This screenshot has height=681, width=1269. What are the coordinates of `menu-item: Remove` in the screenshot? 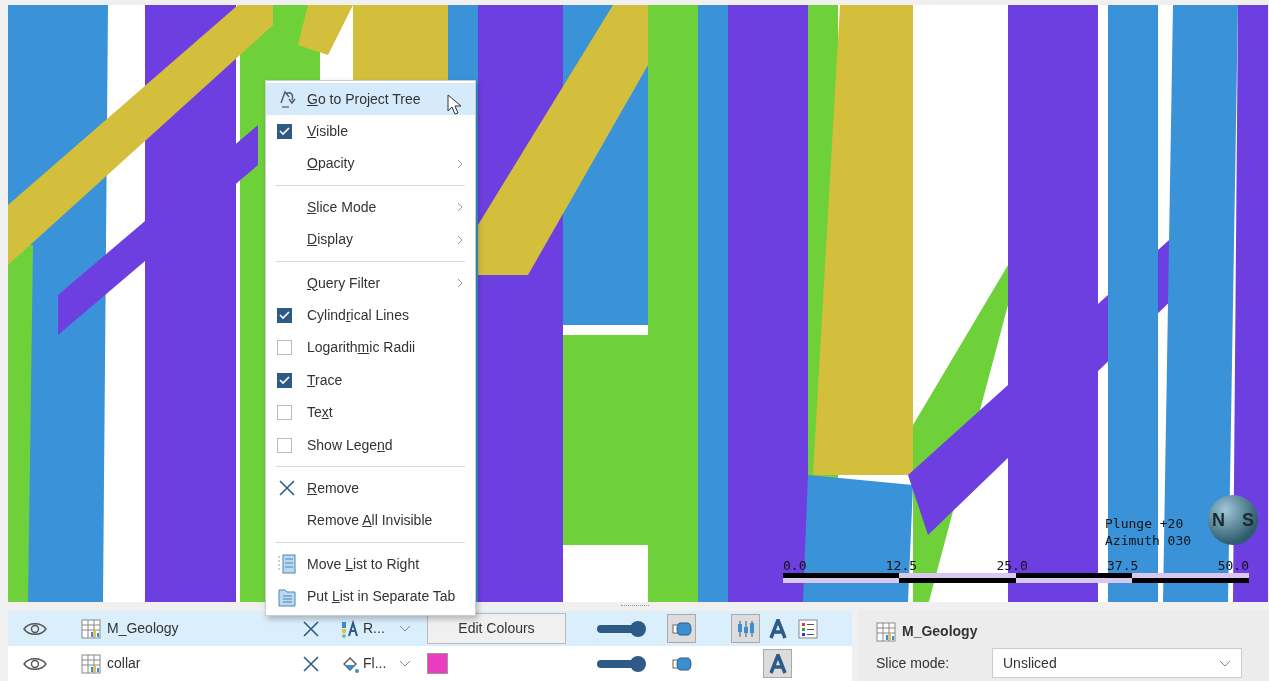 It's located at (370, 488).